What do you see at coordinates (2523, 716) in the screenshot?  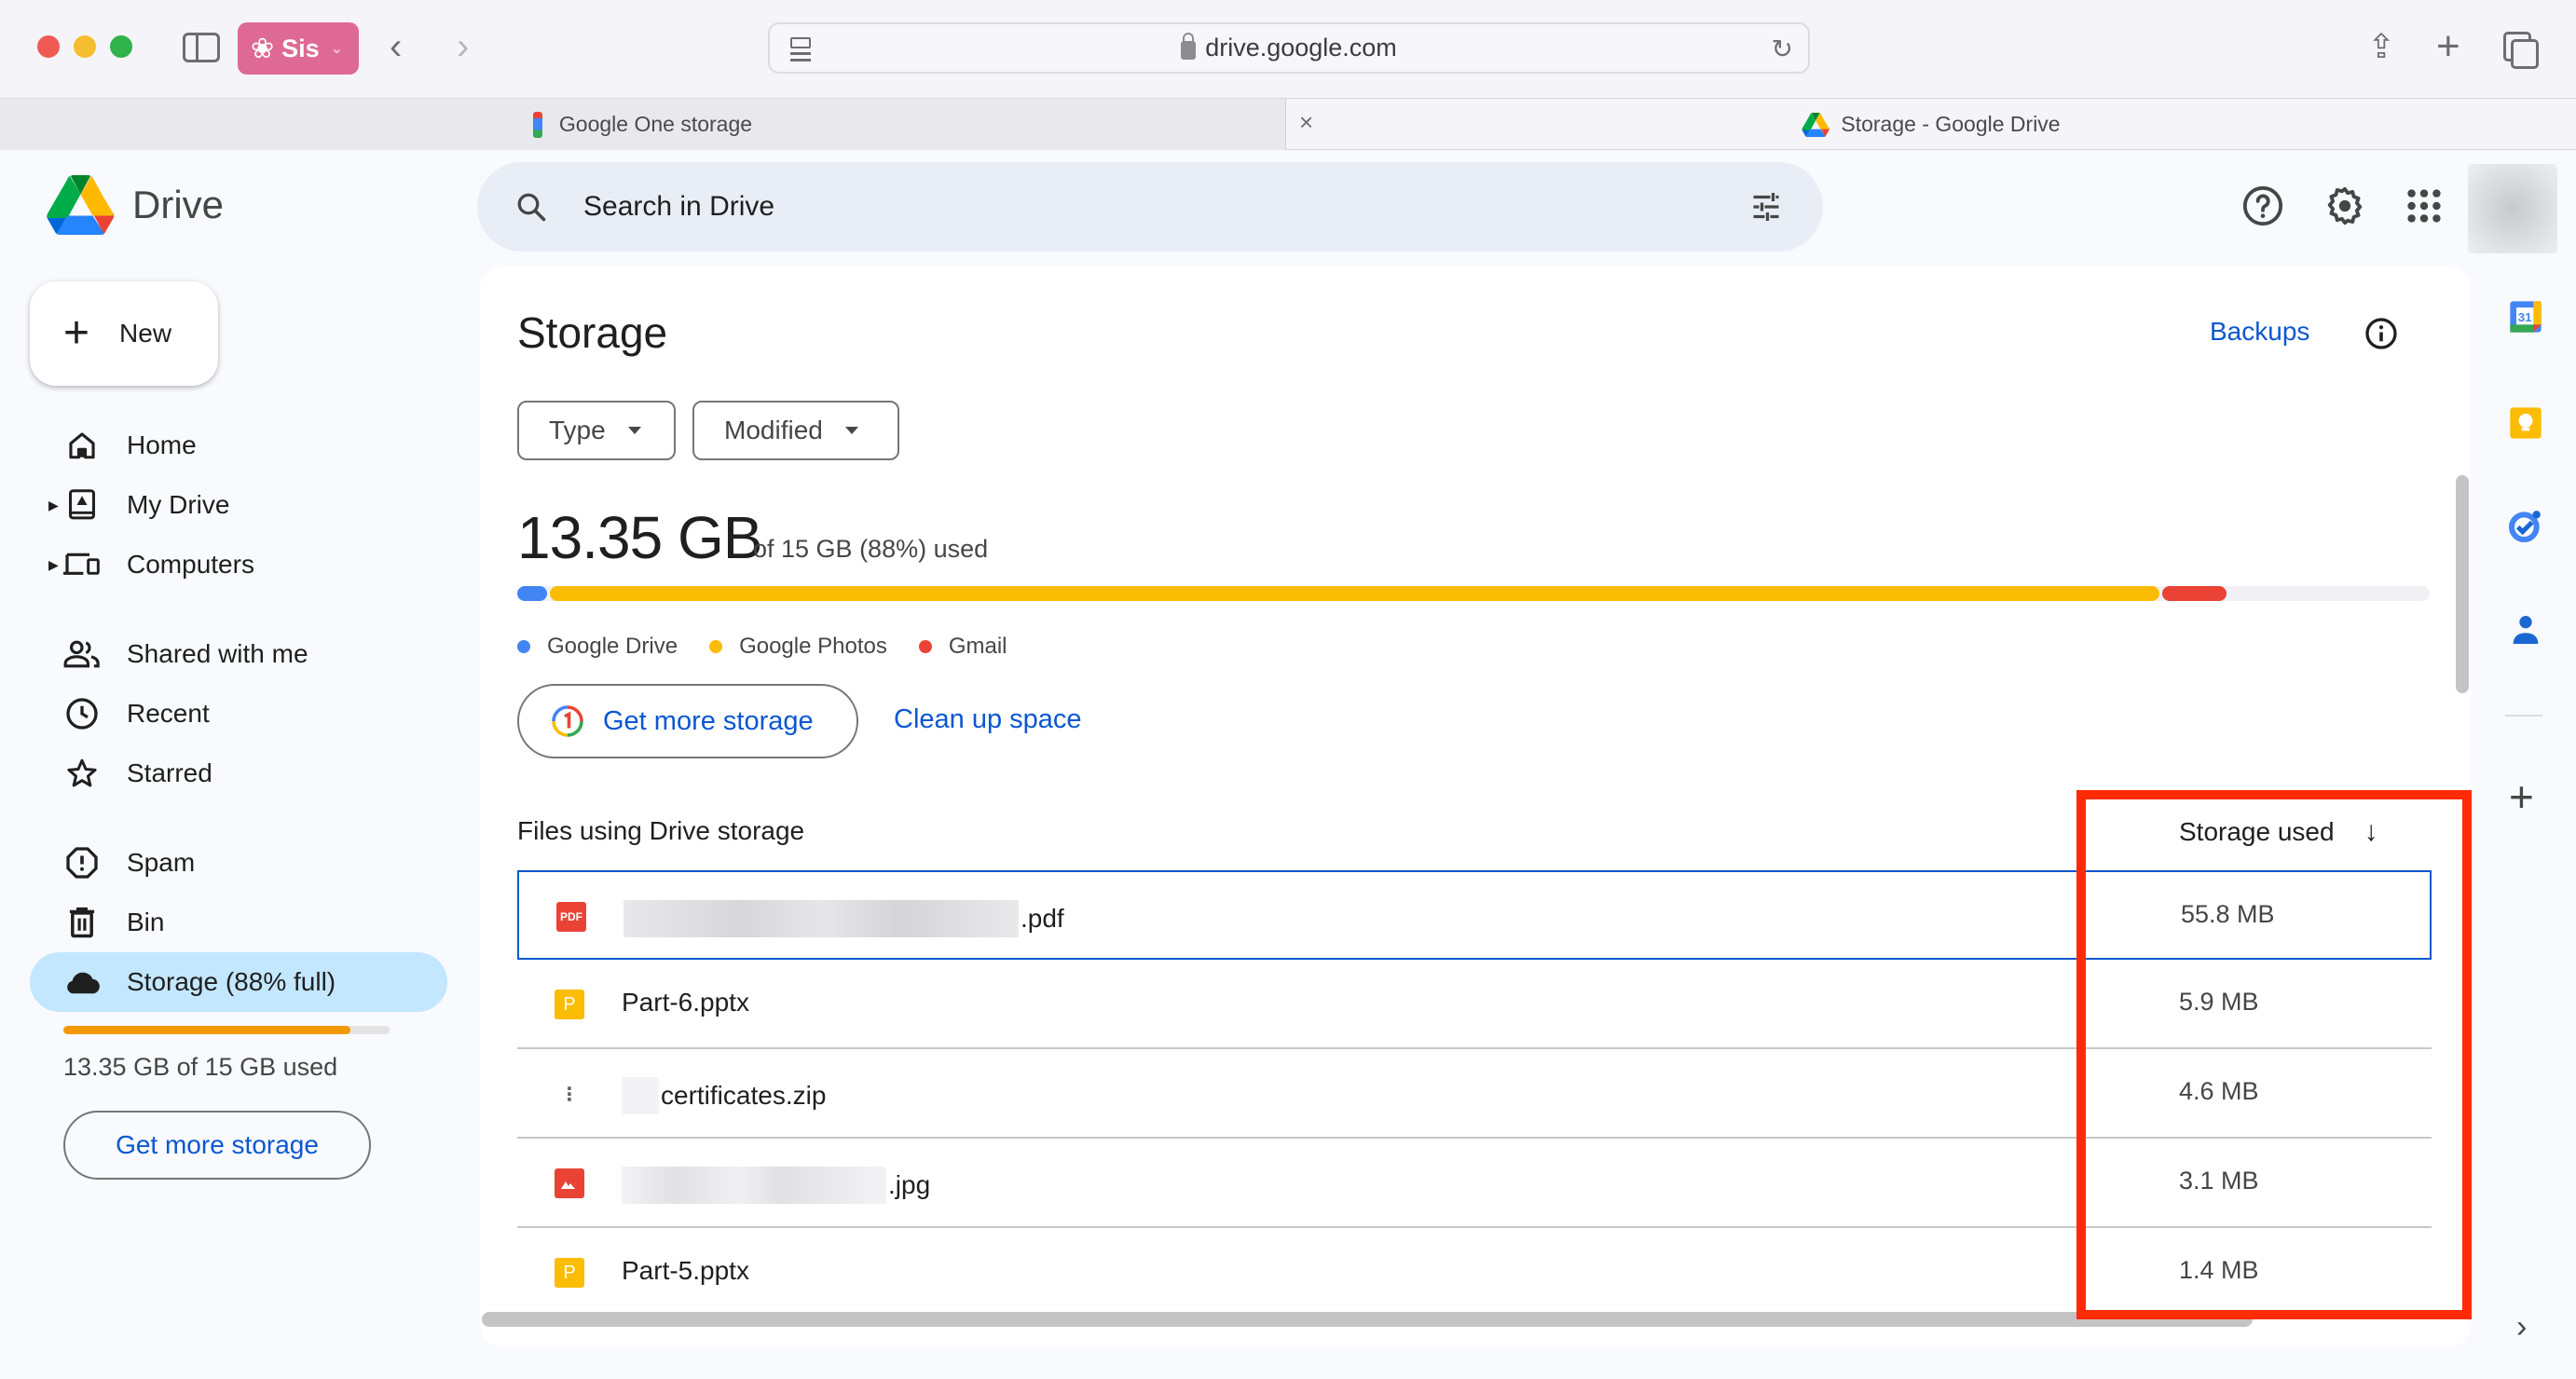 I see `rail-divider` at bounding box center [2523, 716].